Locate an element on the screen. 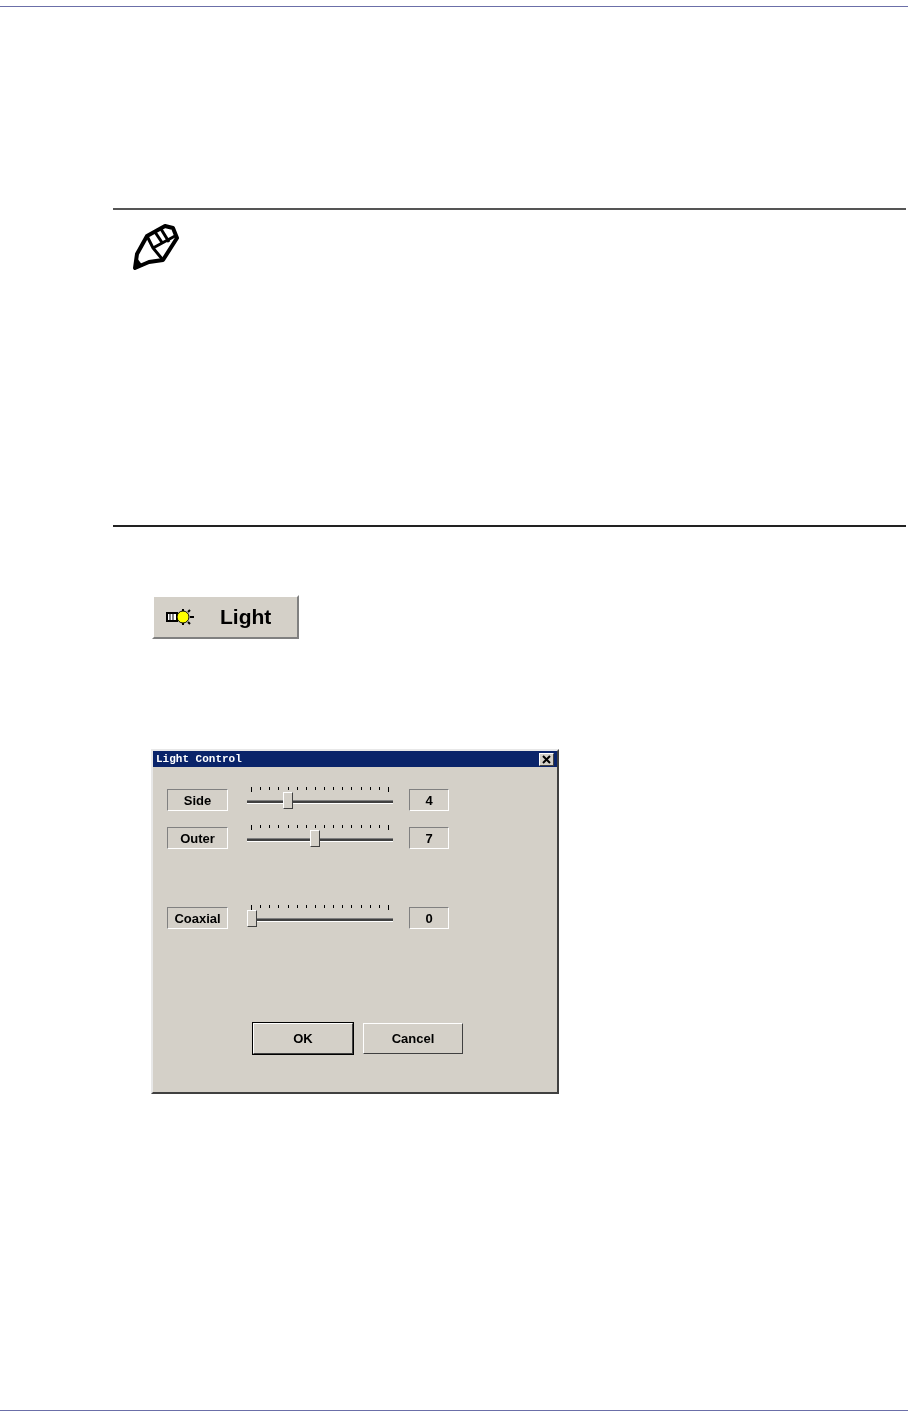  slider-label: Outer is located at coordinates (197, 838).